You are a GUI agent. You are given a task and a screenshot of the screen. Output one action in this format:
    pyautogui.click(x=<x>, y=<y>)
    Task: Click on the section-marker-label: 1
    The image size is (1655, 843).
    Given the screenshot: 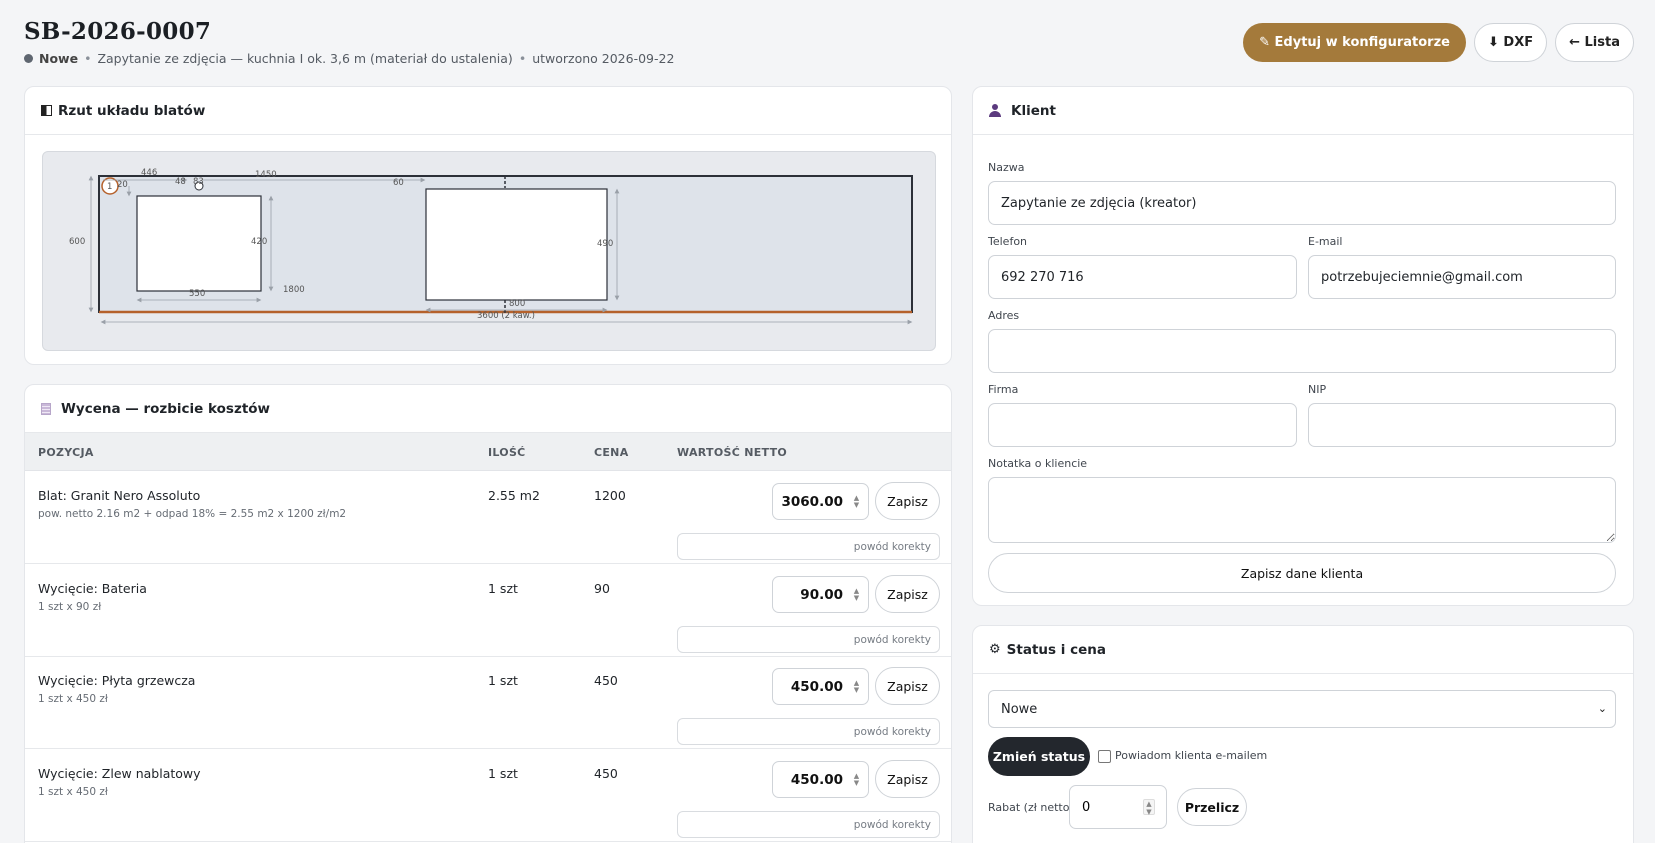 What is the action you would take?
    pyautogui.click(x=109, y=187)
    